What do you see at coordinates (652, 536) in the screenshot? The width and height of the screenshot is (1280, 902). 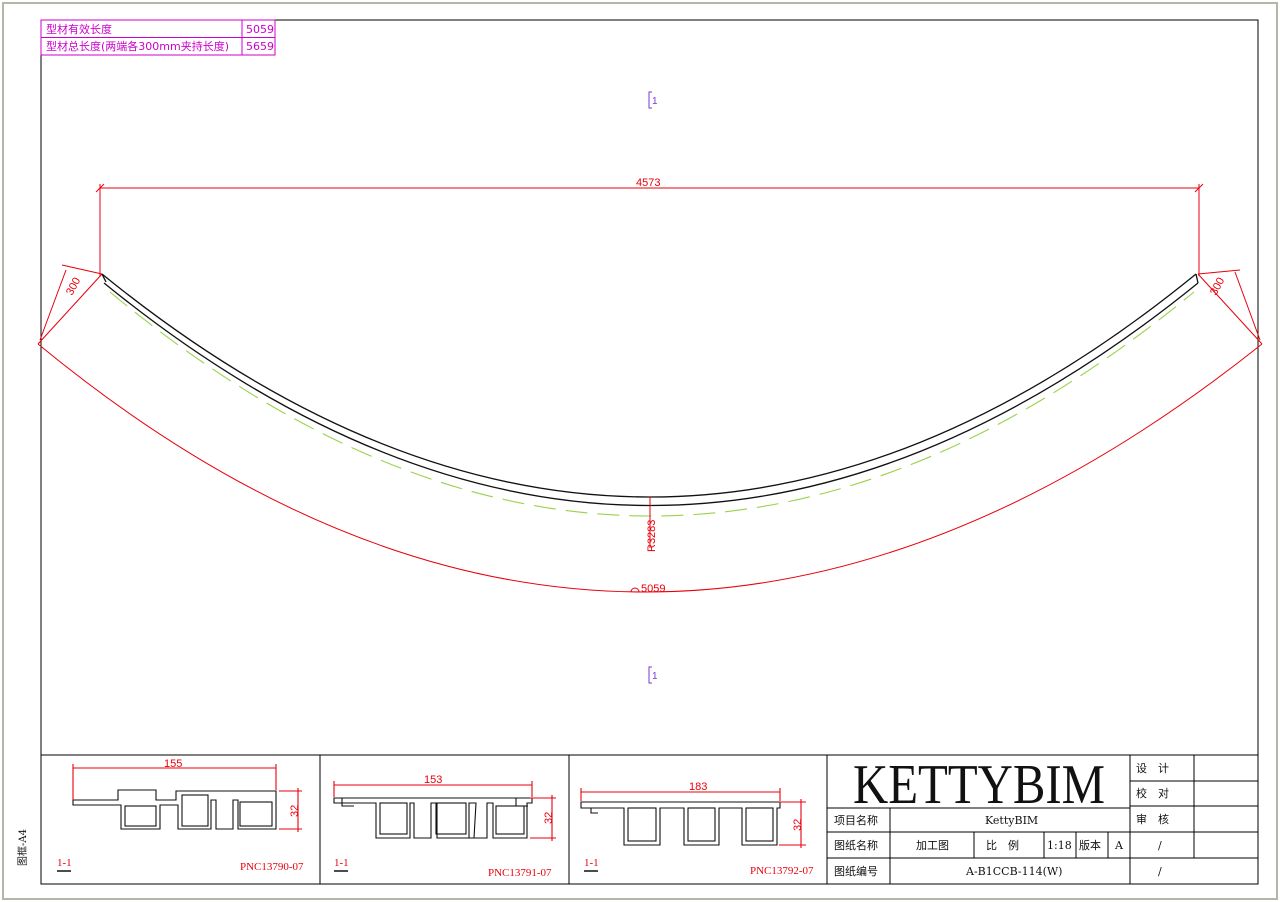 I see `radius-dimension-text: R3283` at bounding box center [652, 536].